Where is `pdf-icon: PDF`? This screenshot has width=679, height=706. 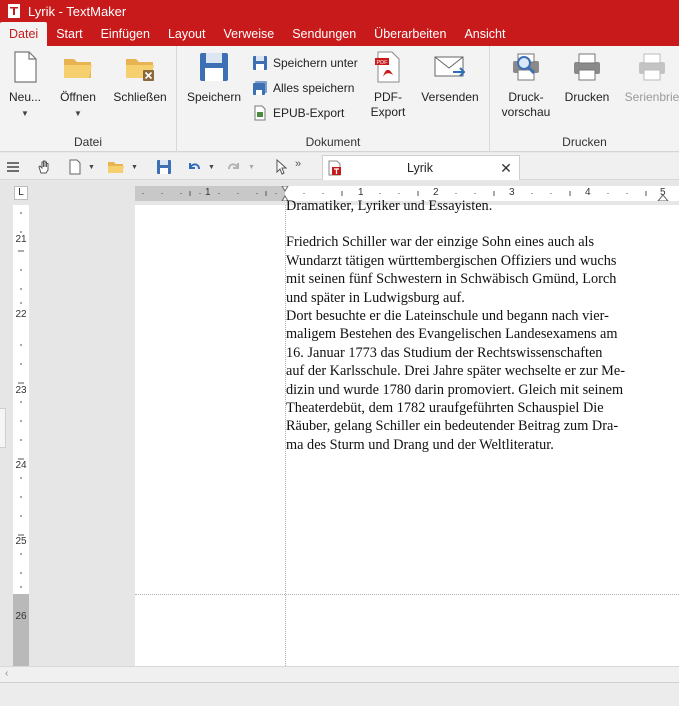 pdf-icon: PDF is located at coordinates (387, 67).